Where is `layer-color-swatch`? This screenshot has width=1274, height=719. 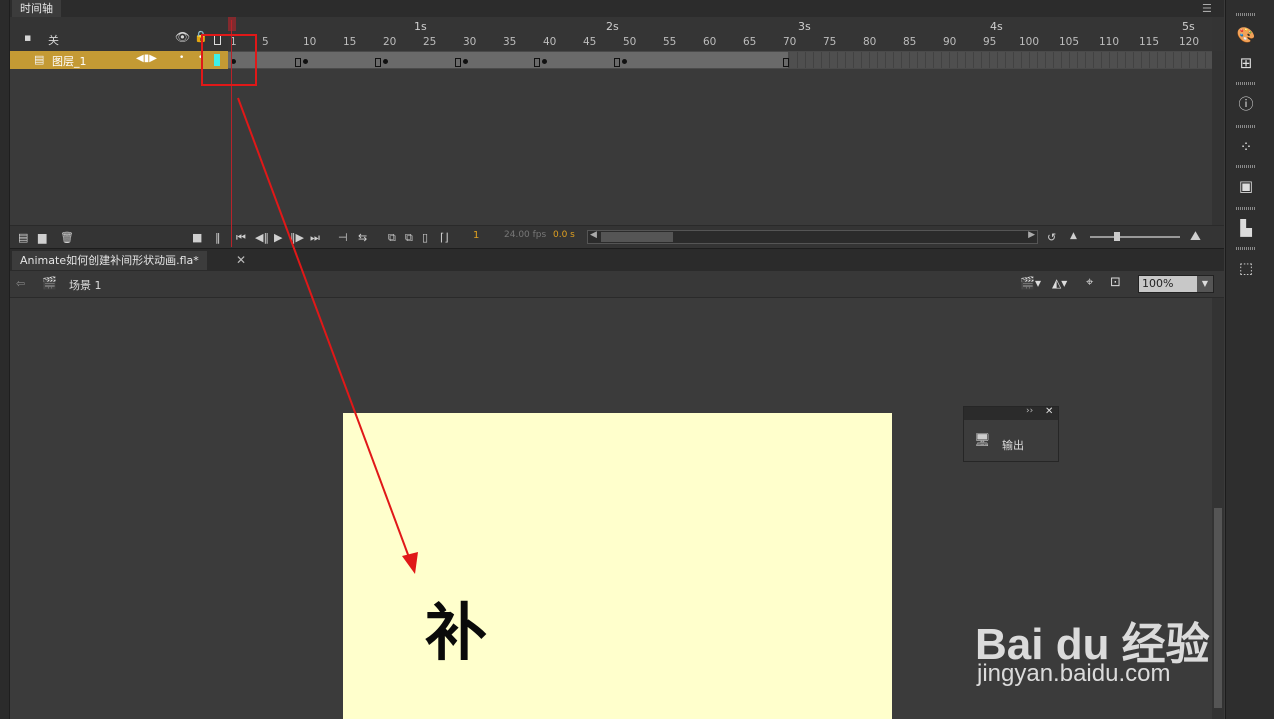 layer-color-swatch is located at coordinates (217, 60).